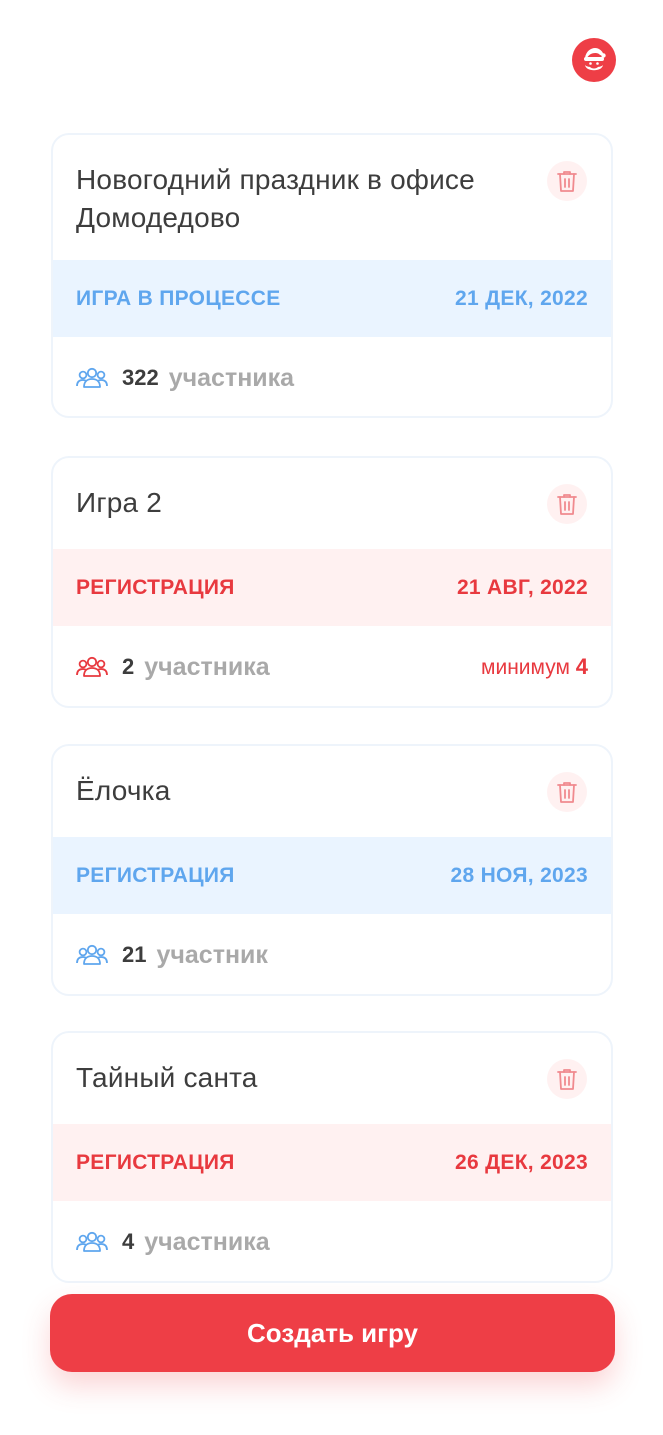 The height and width of the screenshot is (1435, 663). Describe the element at coordinates (167, 1077) in the screenshot. I see `game-title: Тайный санта` at that location.